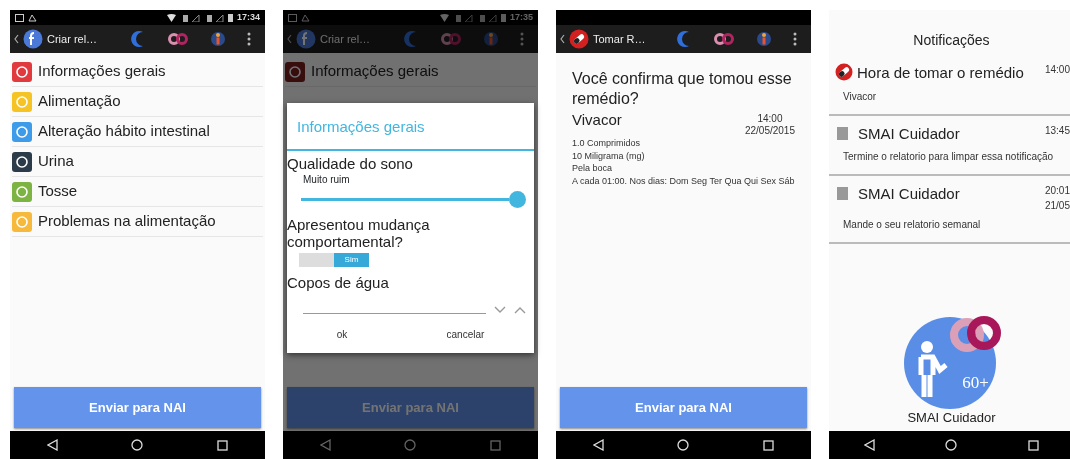  I want to click on medicine-detail: Pela boca, so click(593, 168).